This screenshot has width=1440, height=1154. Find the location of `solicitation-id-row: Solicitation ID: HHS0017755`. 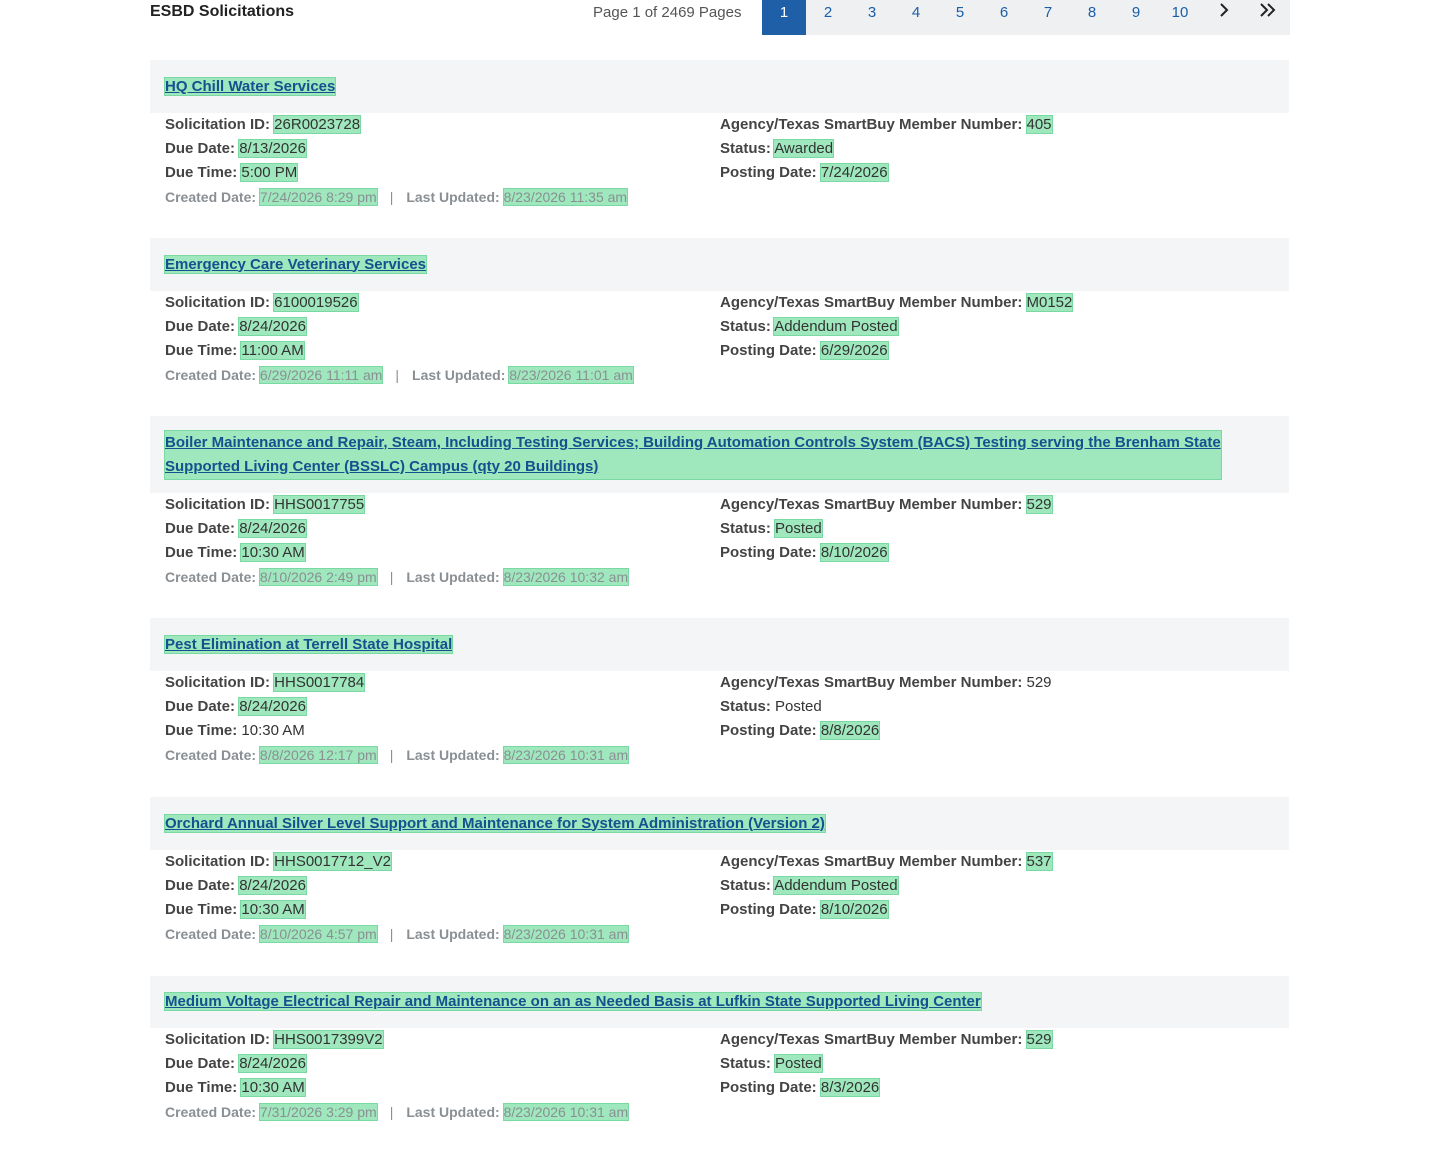

solicitation-id-row: Solicitation ID: HHS0017755 is located at coordinates (396, 505).